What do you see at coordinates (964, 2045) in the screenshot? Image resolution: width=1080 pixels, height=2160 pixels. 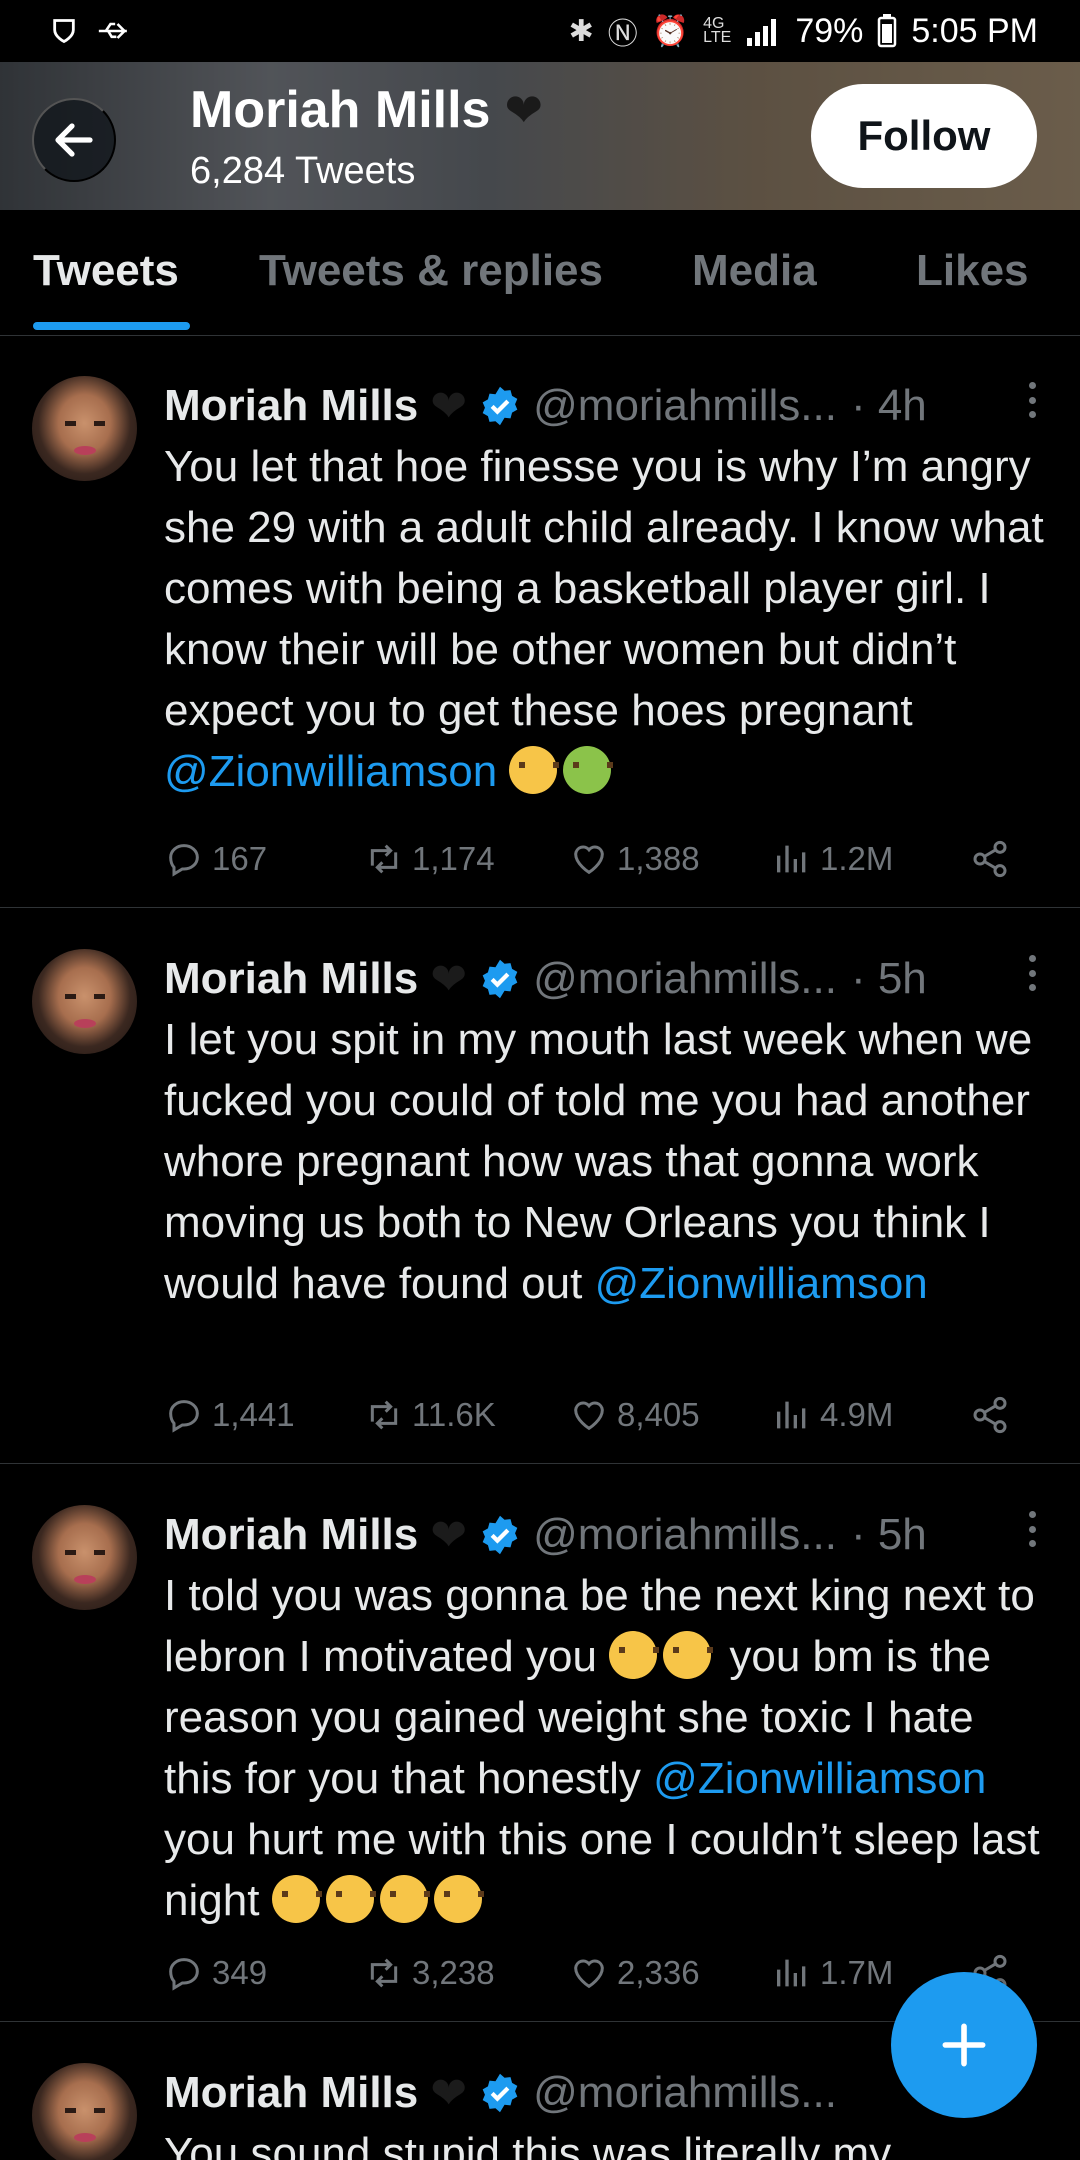 I see `compose-tweet-button` at bounding box center [964, 2045].